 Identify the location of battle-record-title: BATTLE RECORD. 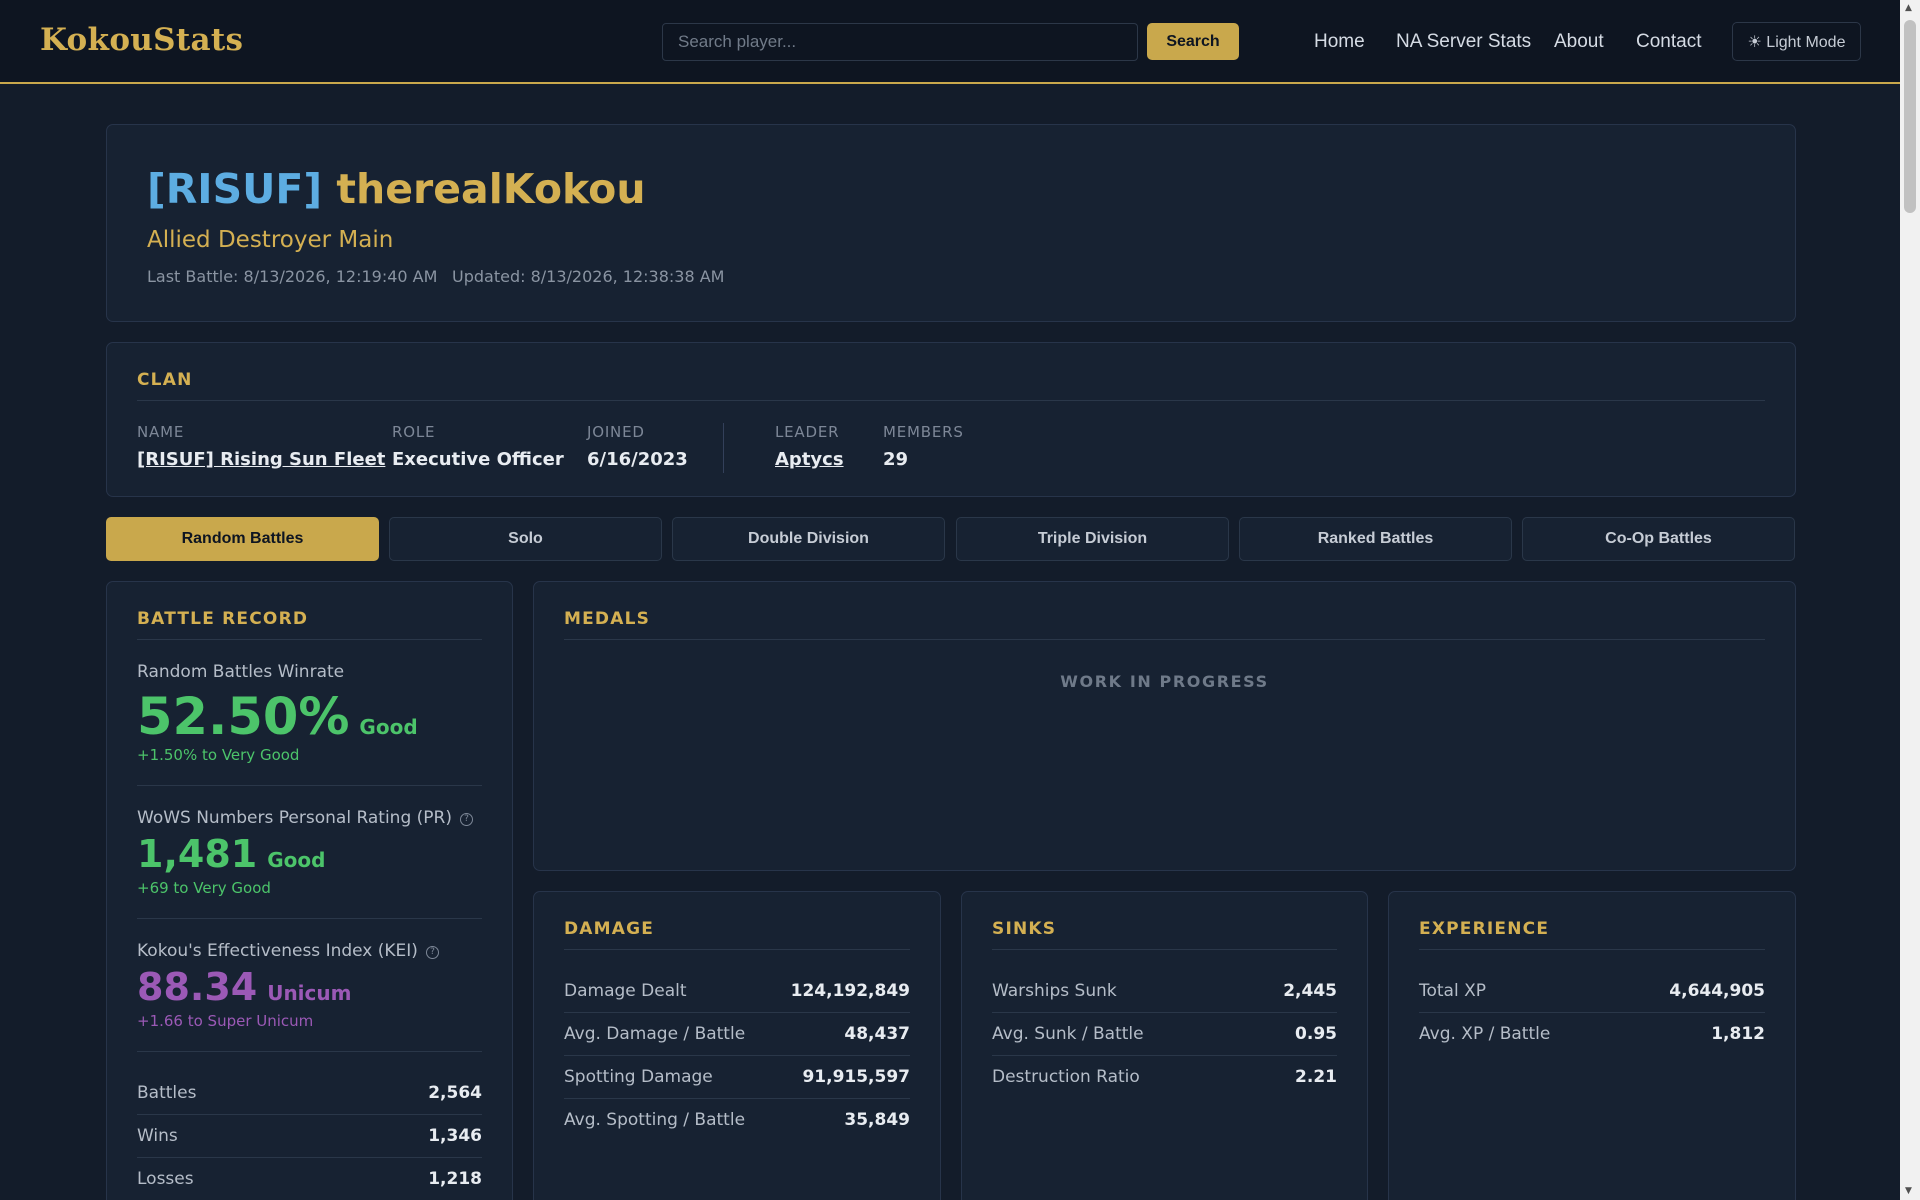
(223, 619).